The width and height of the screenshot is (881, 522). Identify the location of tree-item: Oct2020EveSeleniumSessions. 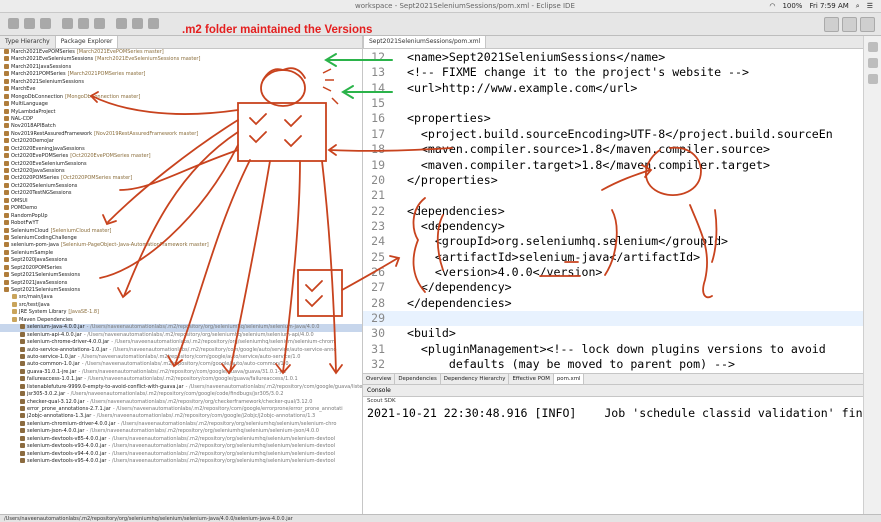
(181, 164).